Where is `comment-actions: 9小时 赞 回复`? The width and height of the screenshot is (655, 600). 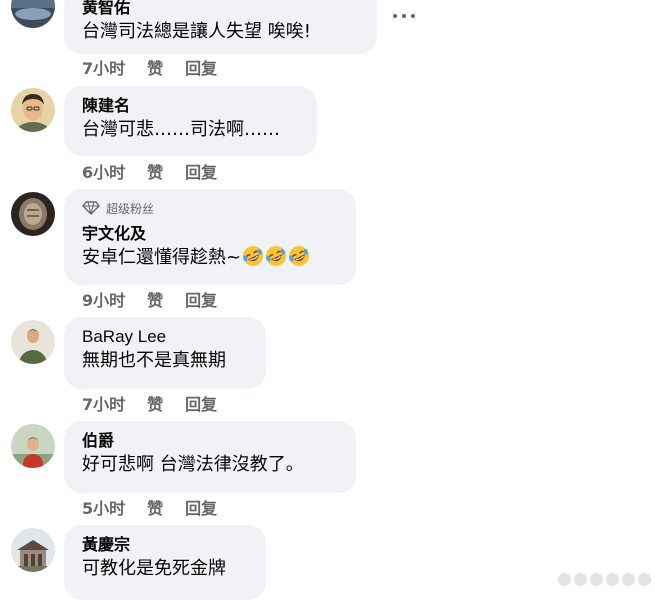 comment-actions: 9小时 赞 回复 is located at coordinates (149, 299).